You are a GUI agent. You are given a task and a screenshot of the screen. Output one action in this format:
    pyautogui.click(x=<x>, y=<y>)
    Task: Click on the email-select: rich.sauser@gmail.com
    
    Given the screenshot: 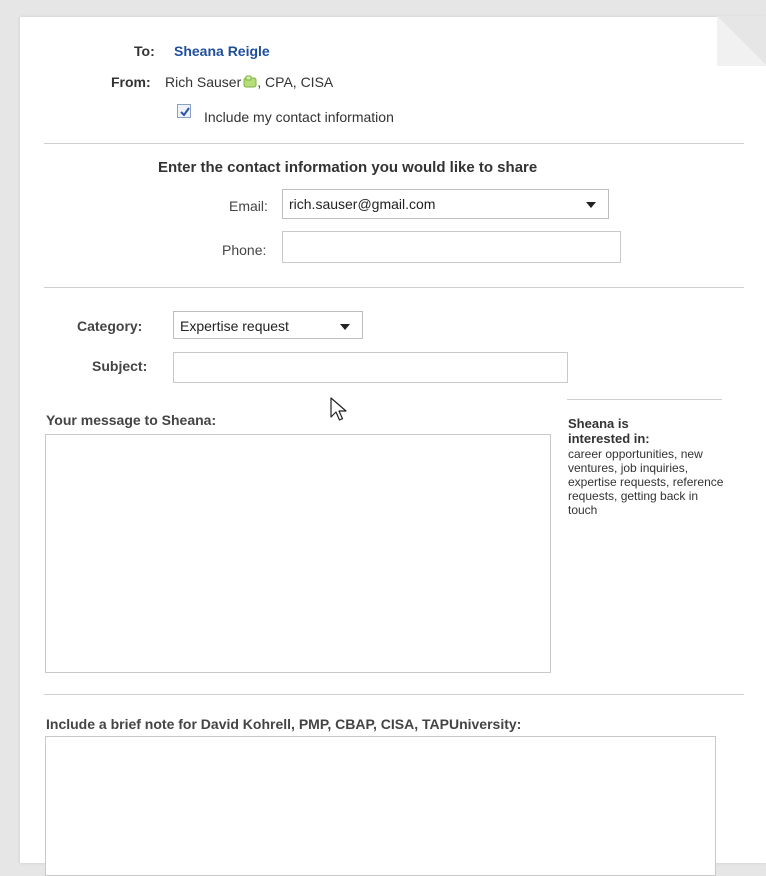 What is the action you would take?
    pyautogui.click(x=445, y=204)
    